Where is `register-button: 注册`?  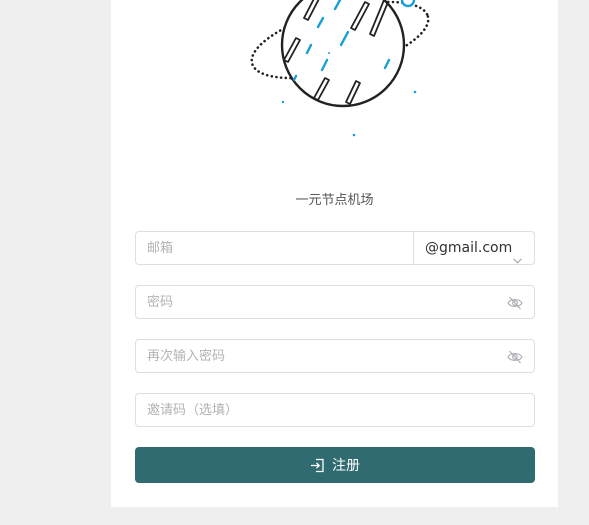 register-button: 注册 is located at coordinates (335, 465).